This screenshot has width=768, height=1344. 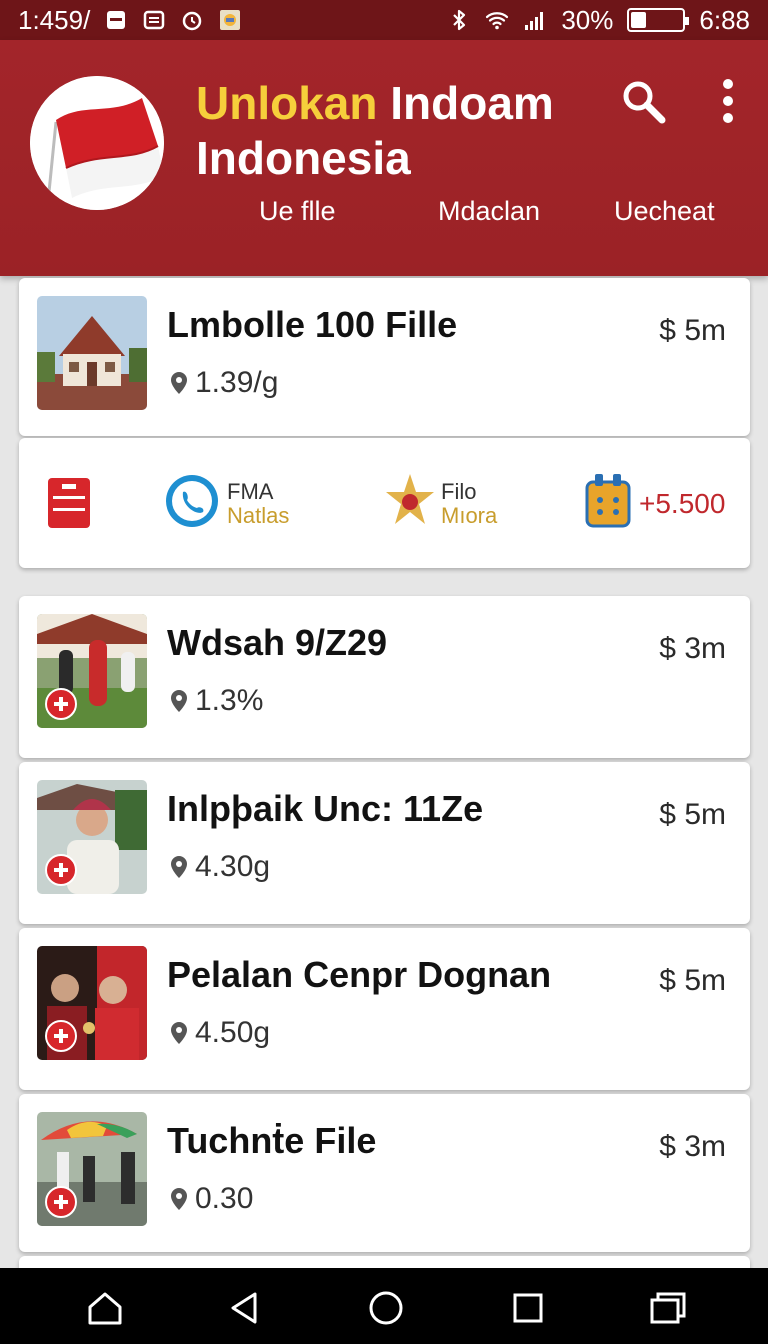 I want to click on item-meta: 4.50g, so click(x=218, y=1033).